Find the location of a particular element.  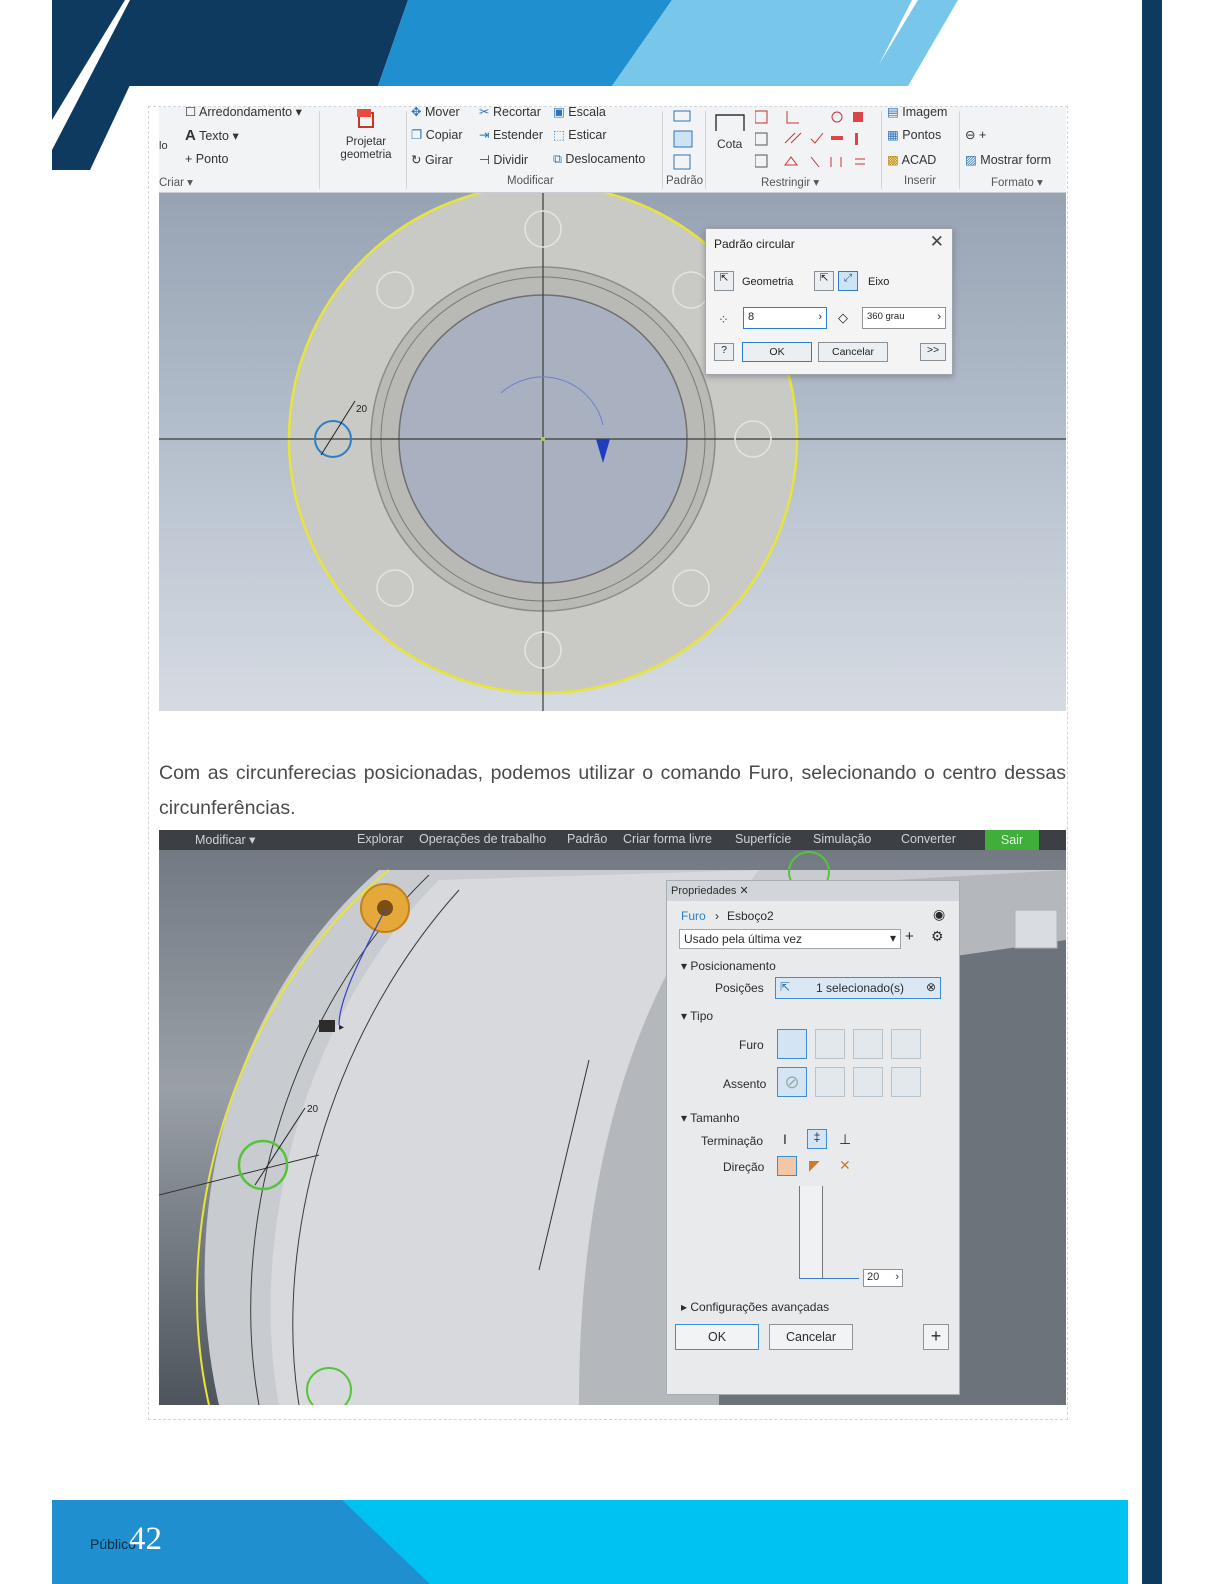

terminacao-ate-icon: ⊥ is located at coordinates (845, 1139).